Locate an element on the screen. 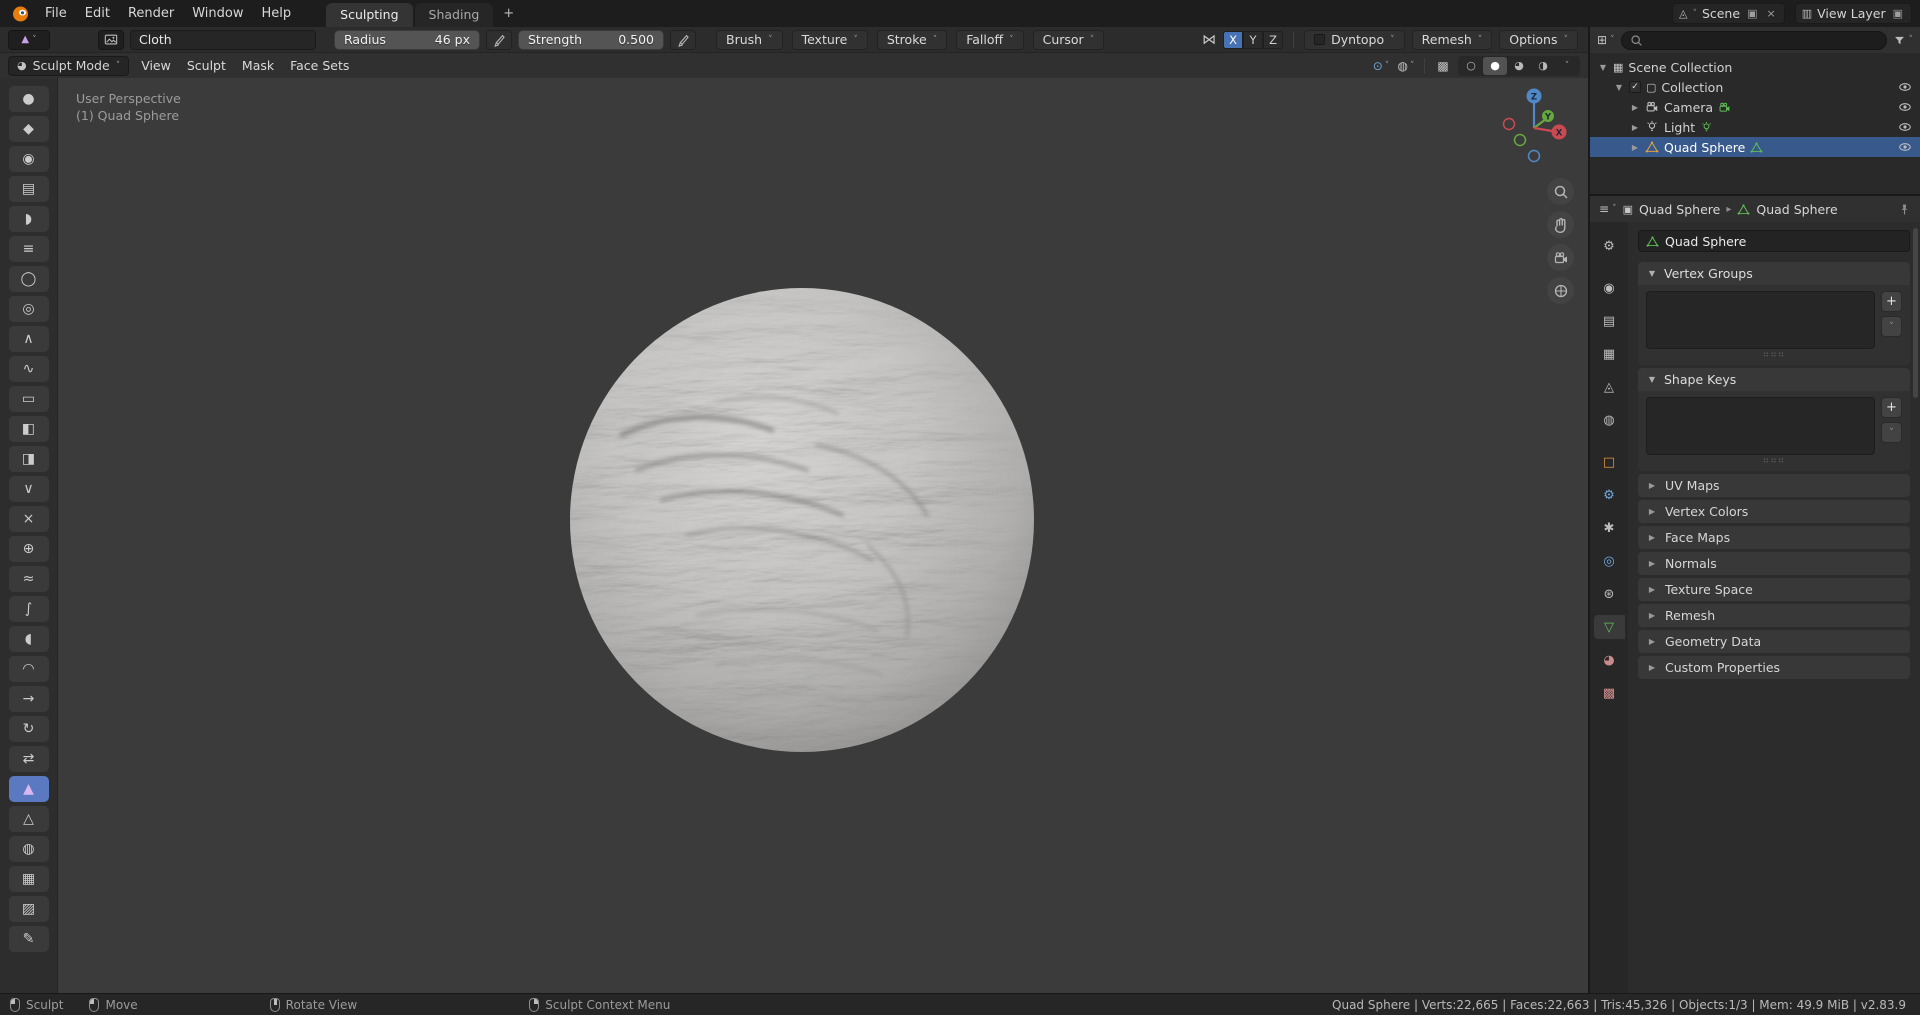 The width and height of the screenshot is (1920, 1015). texture-menu: Texture ˅ is located at coordinates (829, 39).